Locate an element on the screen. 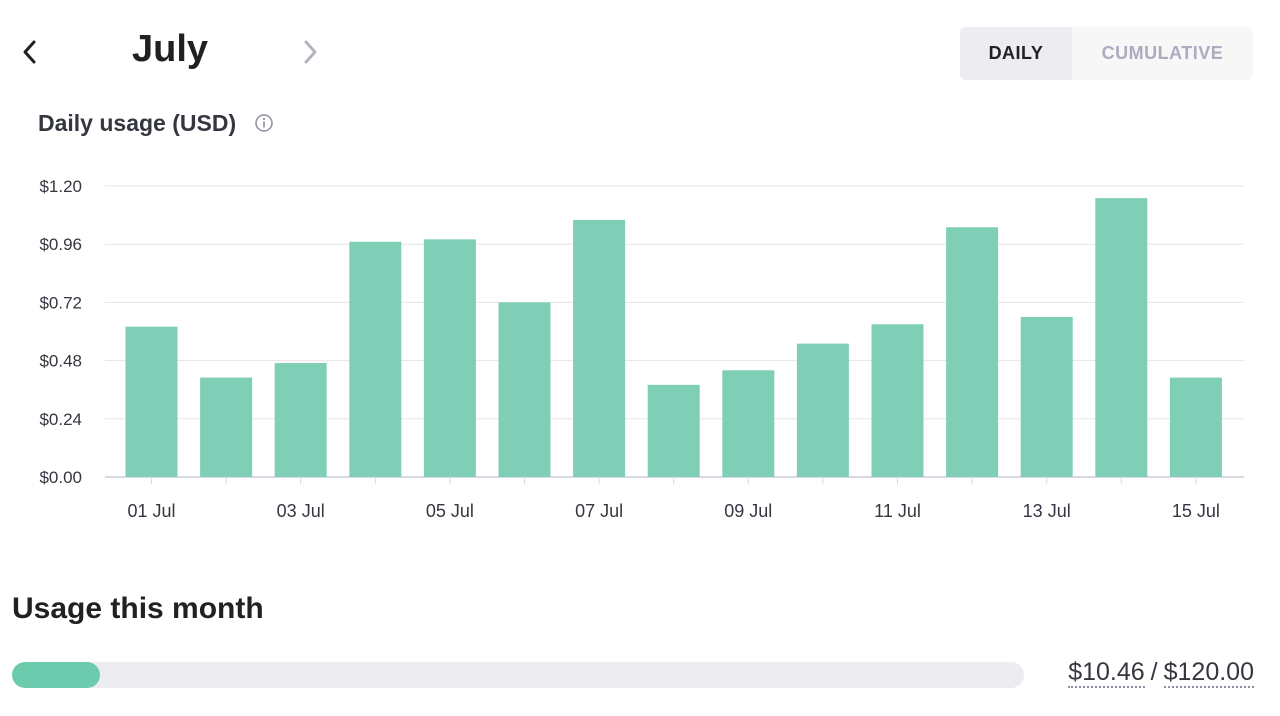 This screenshot has height=716, width=1280. chevron-right-icon is located at coordinates (310, 52).